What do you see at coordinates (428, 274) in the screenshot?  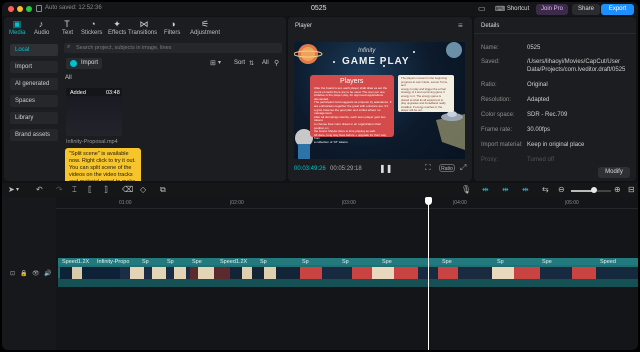 I see `playhead` at bounding box center [428, 274].